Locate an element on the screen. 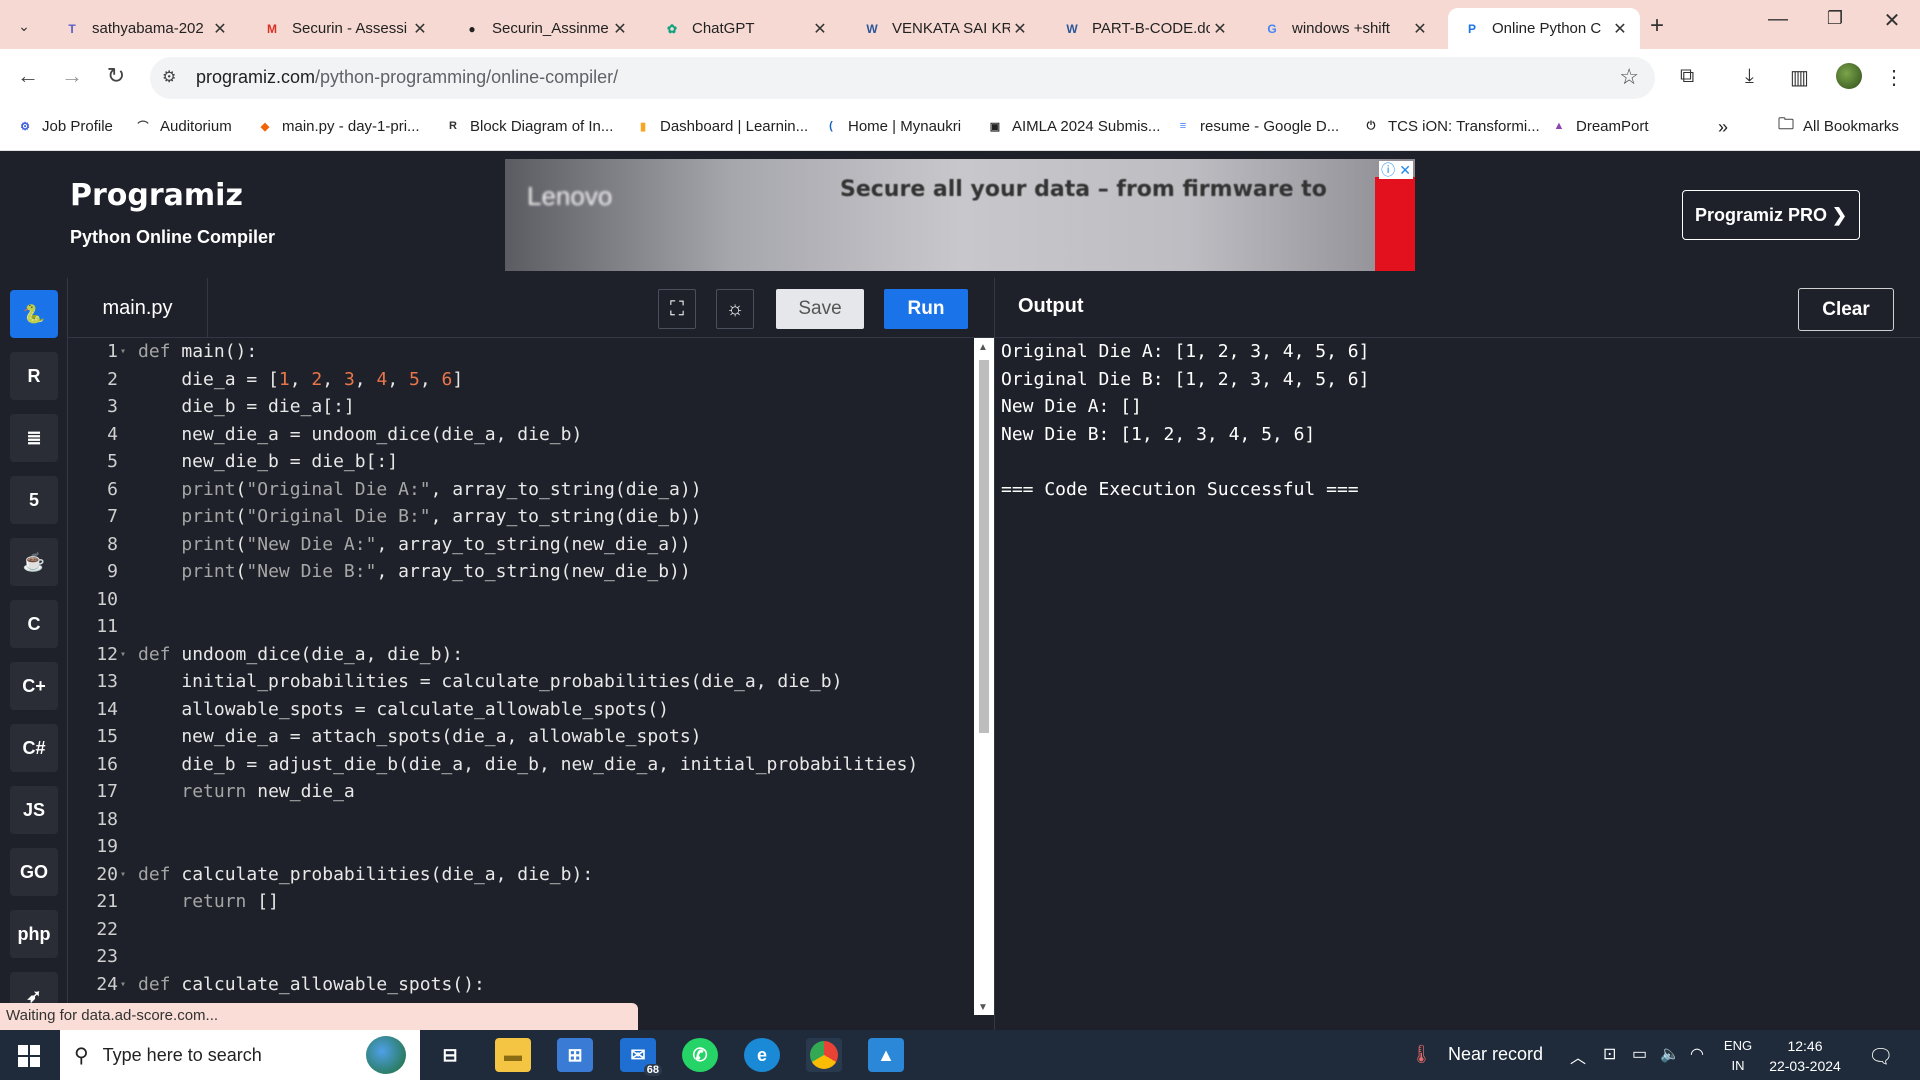  clock: 12:46 22-03-2024 is located at coordinates (1805, 1056).